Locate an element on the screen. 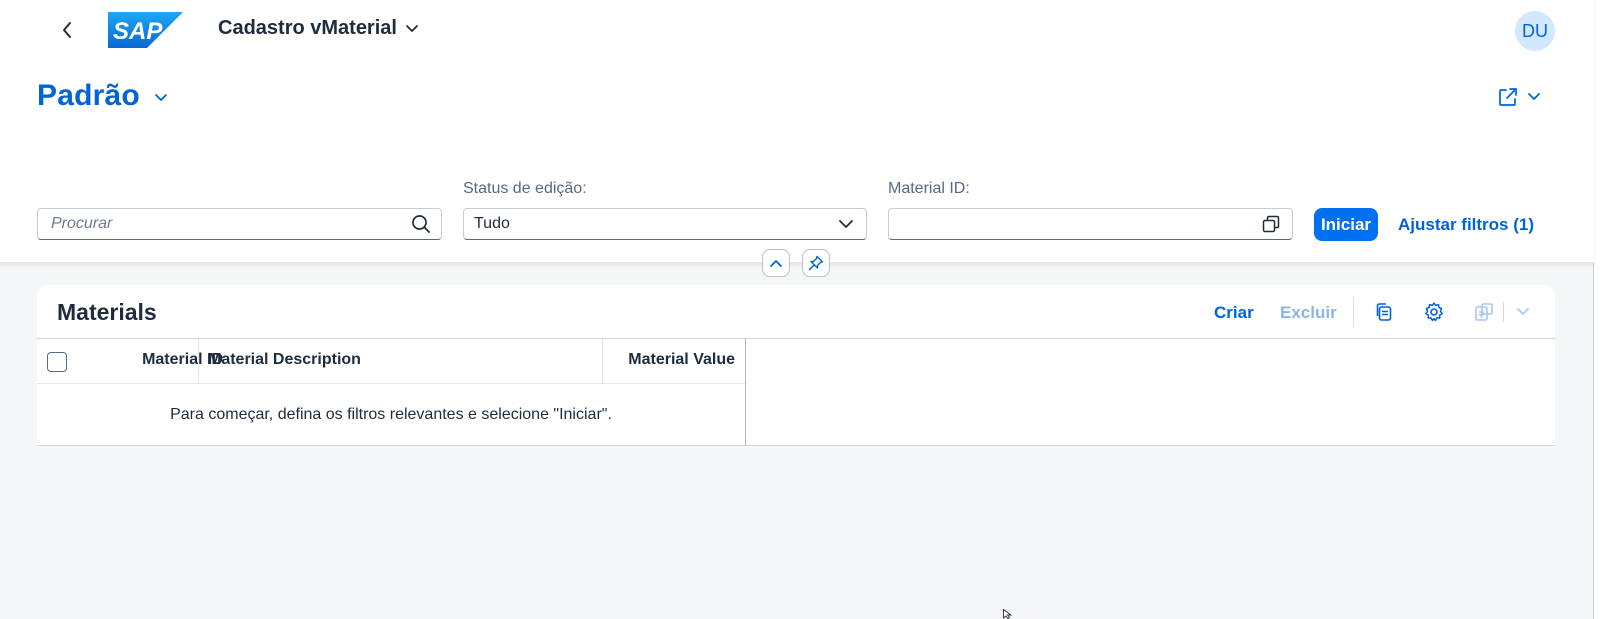 The image size is (1600, 619). settings-button is located at coordinates (1434, 312).